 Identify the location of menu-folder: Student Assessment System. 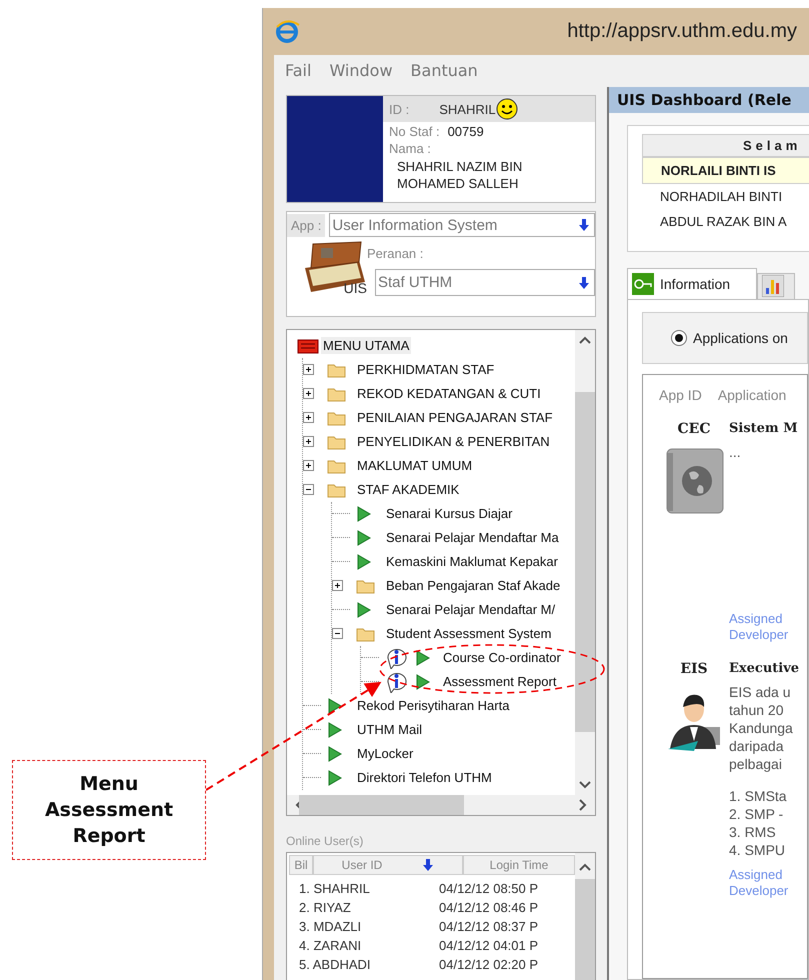
(469, 633).